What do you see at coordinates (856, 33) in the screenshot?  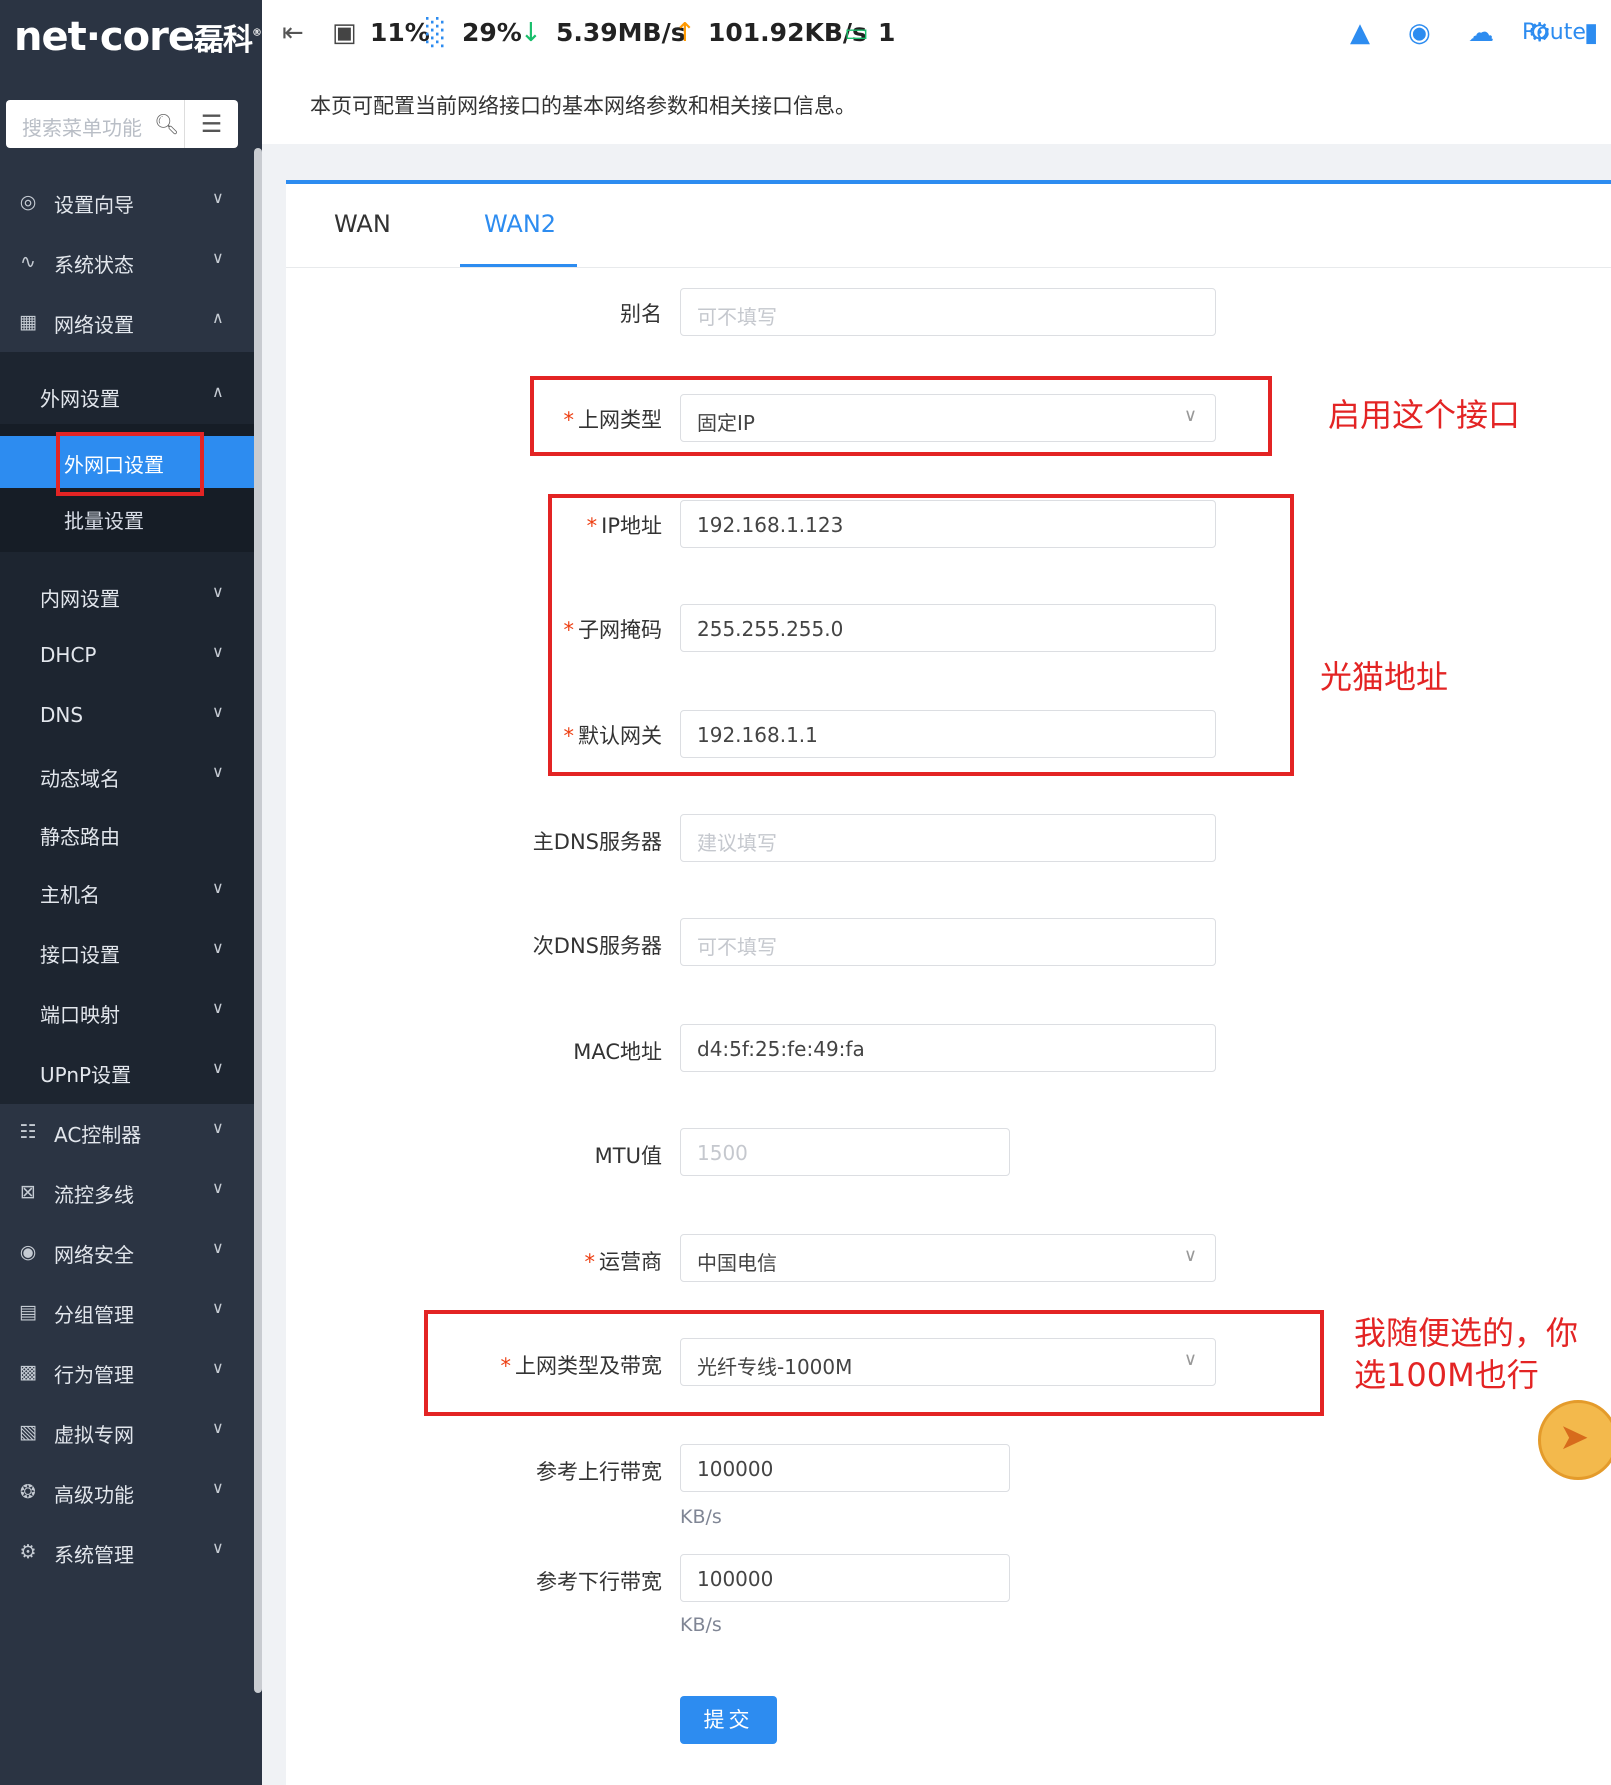 I see `monitor-icon: ▭` at bounding box center [856, 33].